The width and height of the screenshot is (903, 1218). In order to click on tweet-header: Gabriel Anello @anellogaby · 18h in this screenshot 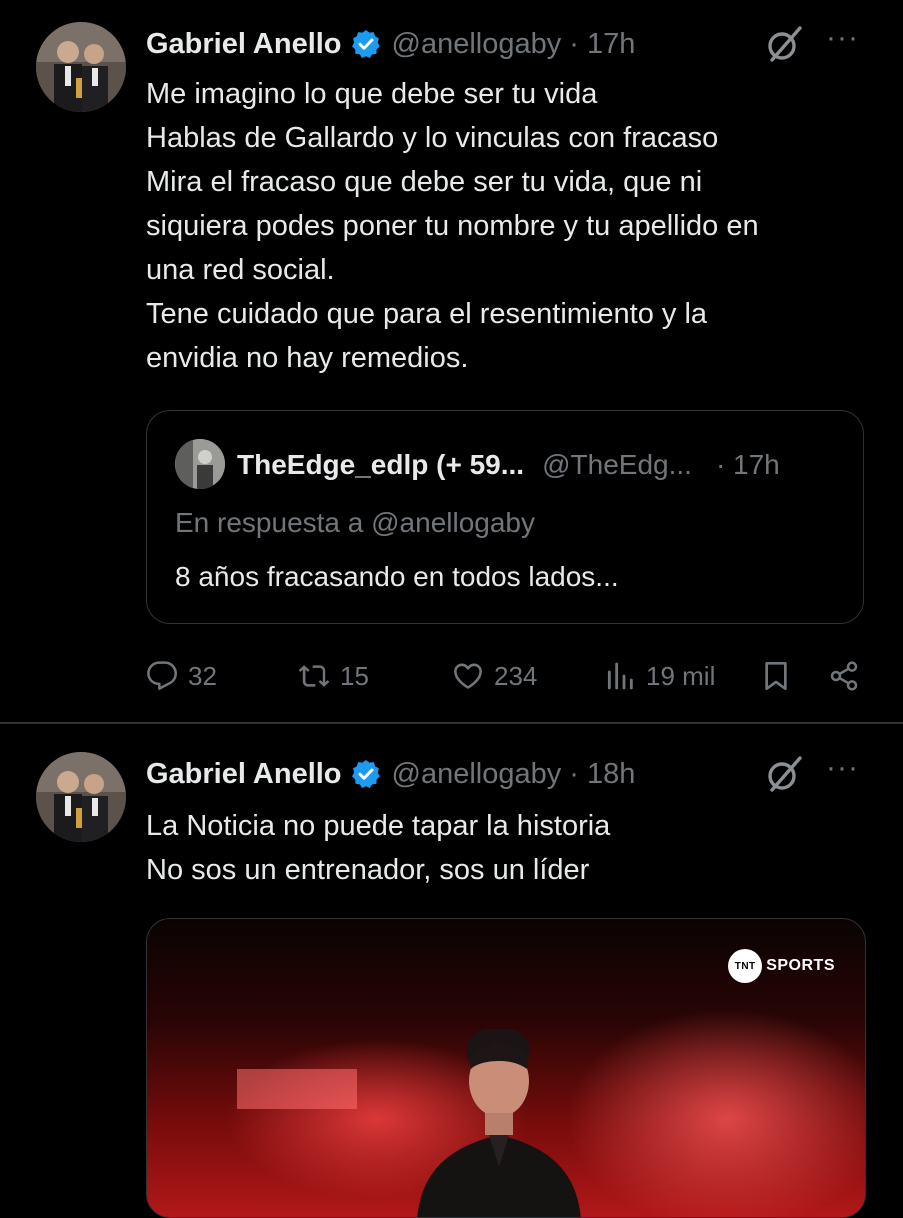, I will do `click(390, 774)`.